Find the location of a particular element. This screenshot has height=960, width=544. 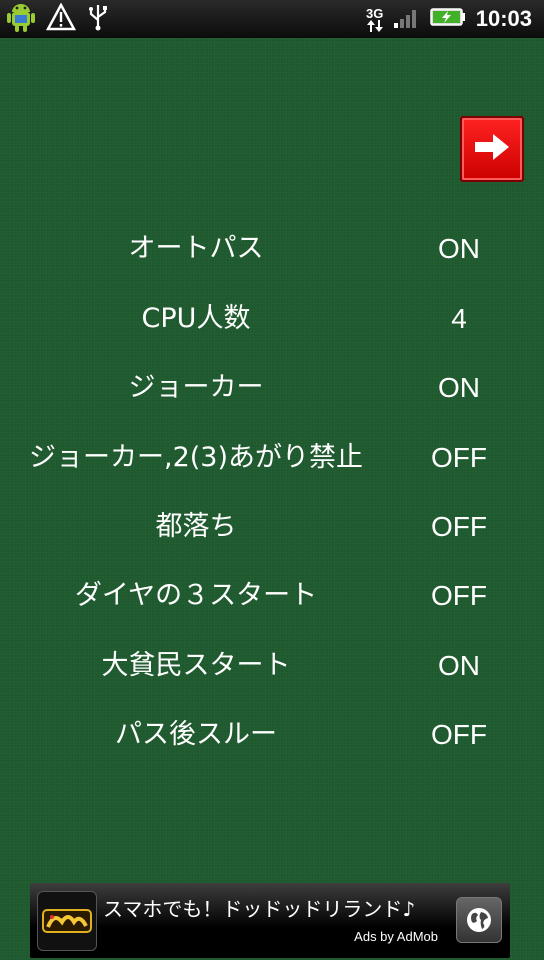

setting-label: パス後スルー is located at coordinates (196, 734).